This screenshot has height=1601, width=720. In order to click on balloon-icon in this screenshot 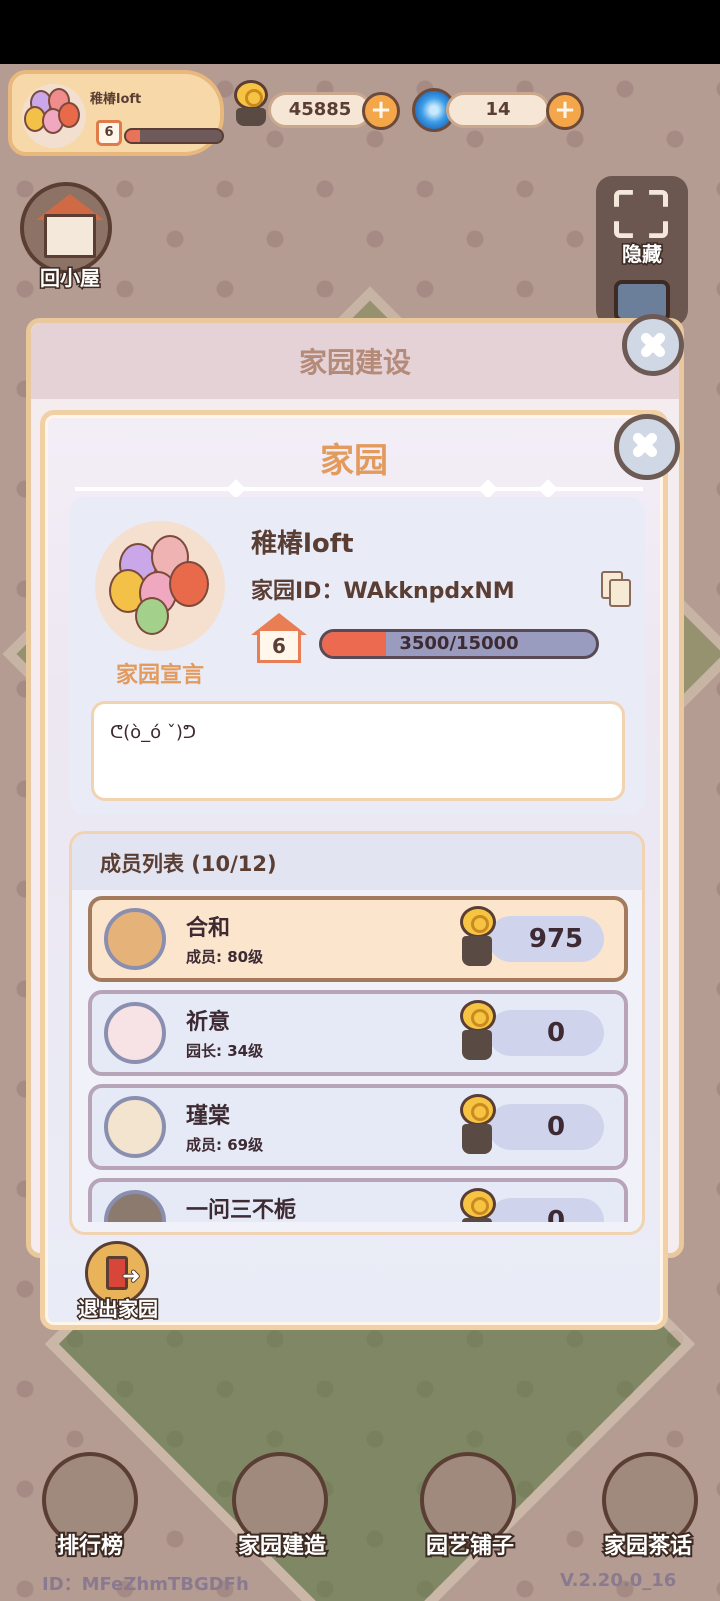, I will do `click(54, 116)`.